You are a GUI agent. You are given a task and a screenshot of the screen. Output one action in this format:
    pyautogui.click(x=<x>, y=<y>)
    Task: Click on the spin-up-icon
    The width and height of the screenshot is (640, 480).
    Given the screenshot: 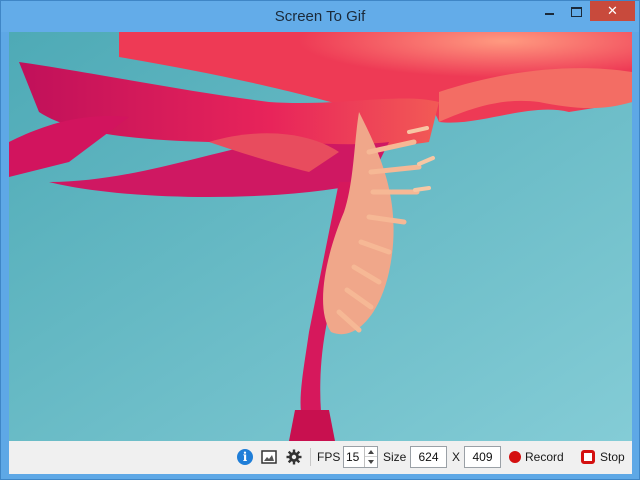 What is the action you would take?
    pyautogui.click(x=371, y=452)
    